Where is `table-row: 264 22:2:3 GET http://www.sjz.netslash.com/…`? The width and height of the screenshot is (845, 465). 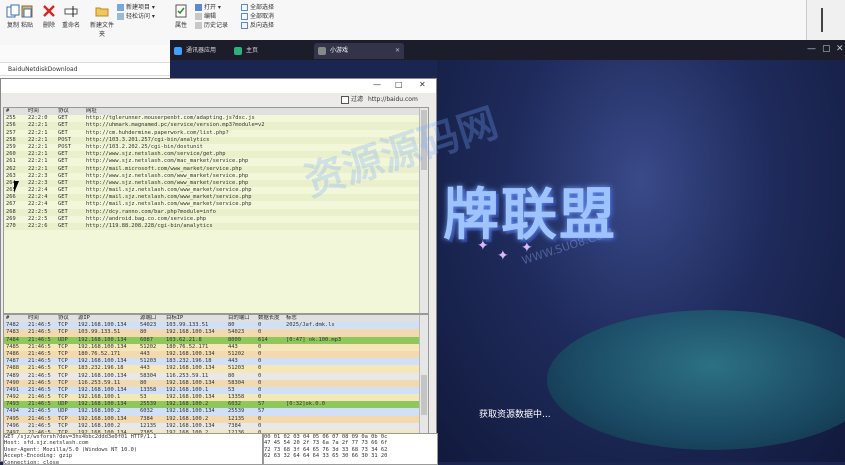
table-row: 264 22:2:3 GET http://www.sjz.netslash.com/… is located at coordinates (216, 183).